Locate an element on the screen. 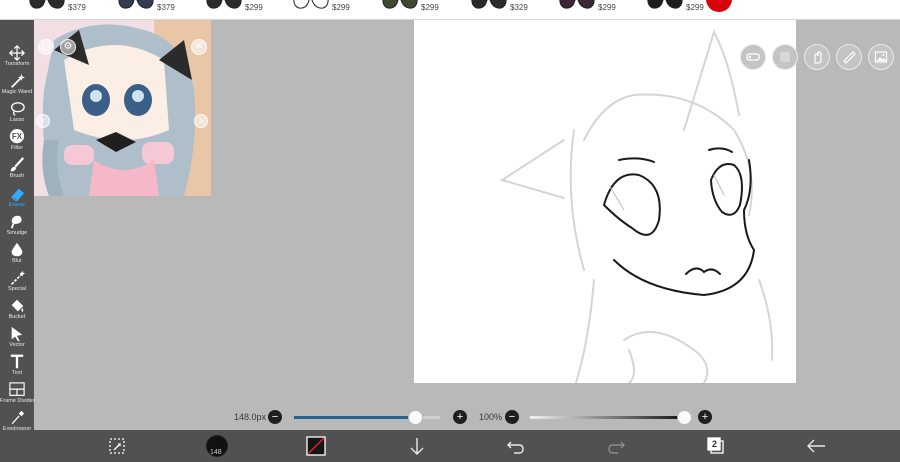 The width and height of the screenshot is (900, 462). ad-price: $329 is located at coordinates (519, 7).